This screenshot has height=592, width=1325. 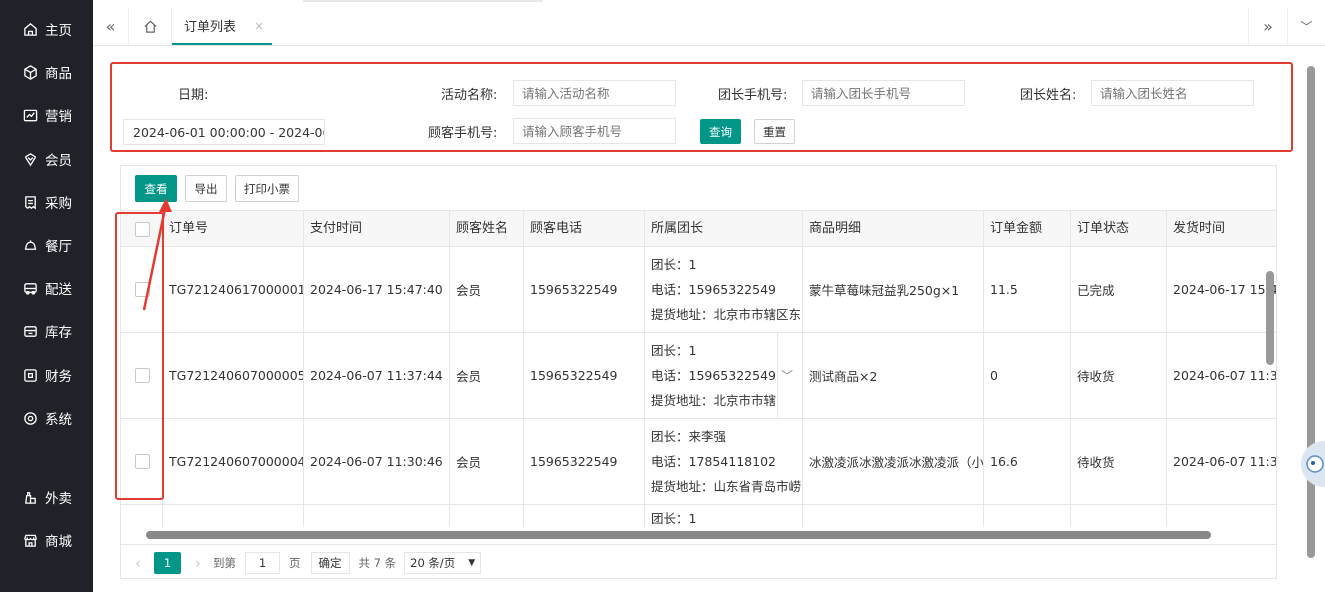 I want to click on col-status: 订单状态, so click(x=1119, y=229).